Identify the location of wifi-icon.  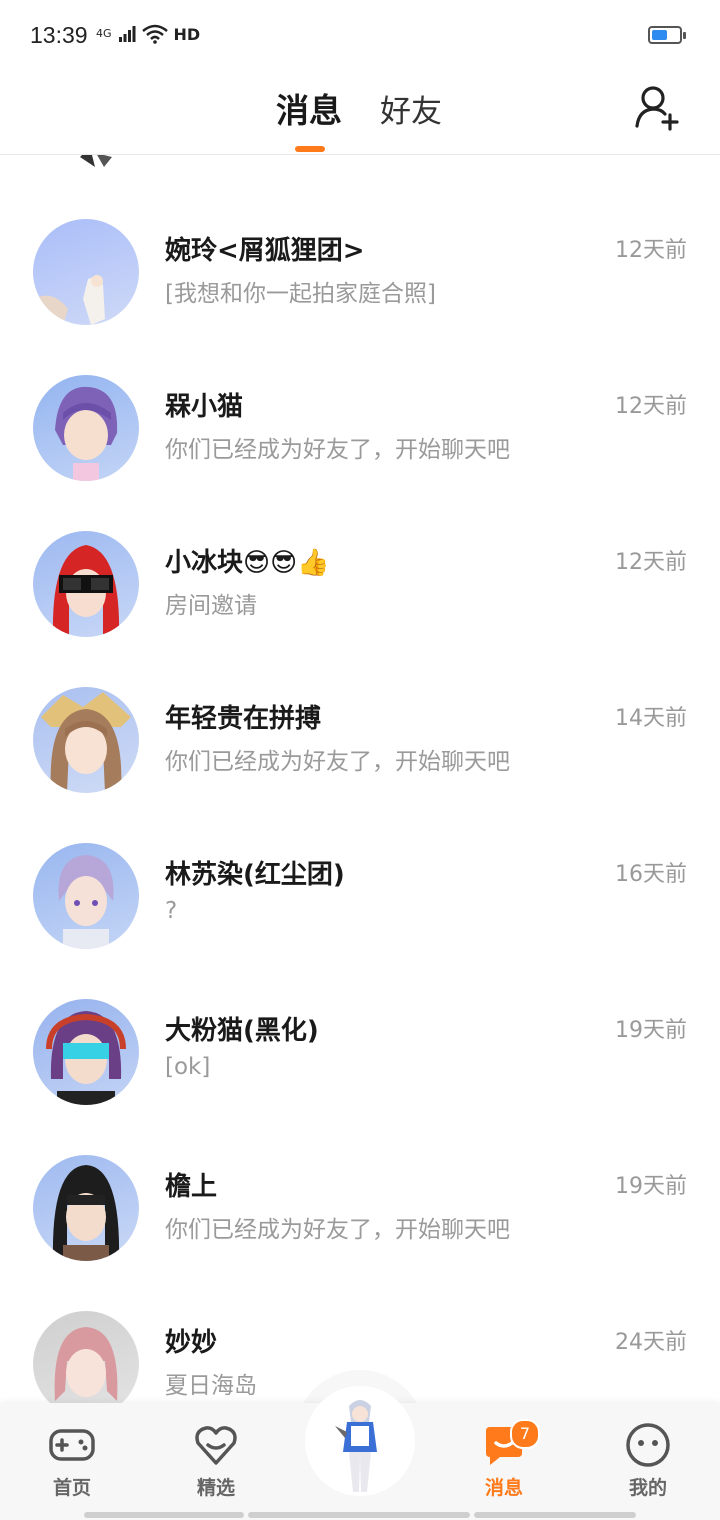
(154, 34).